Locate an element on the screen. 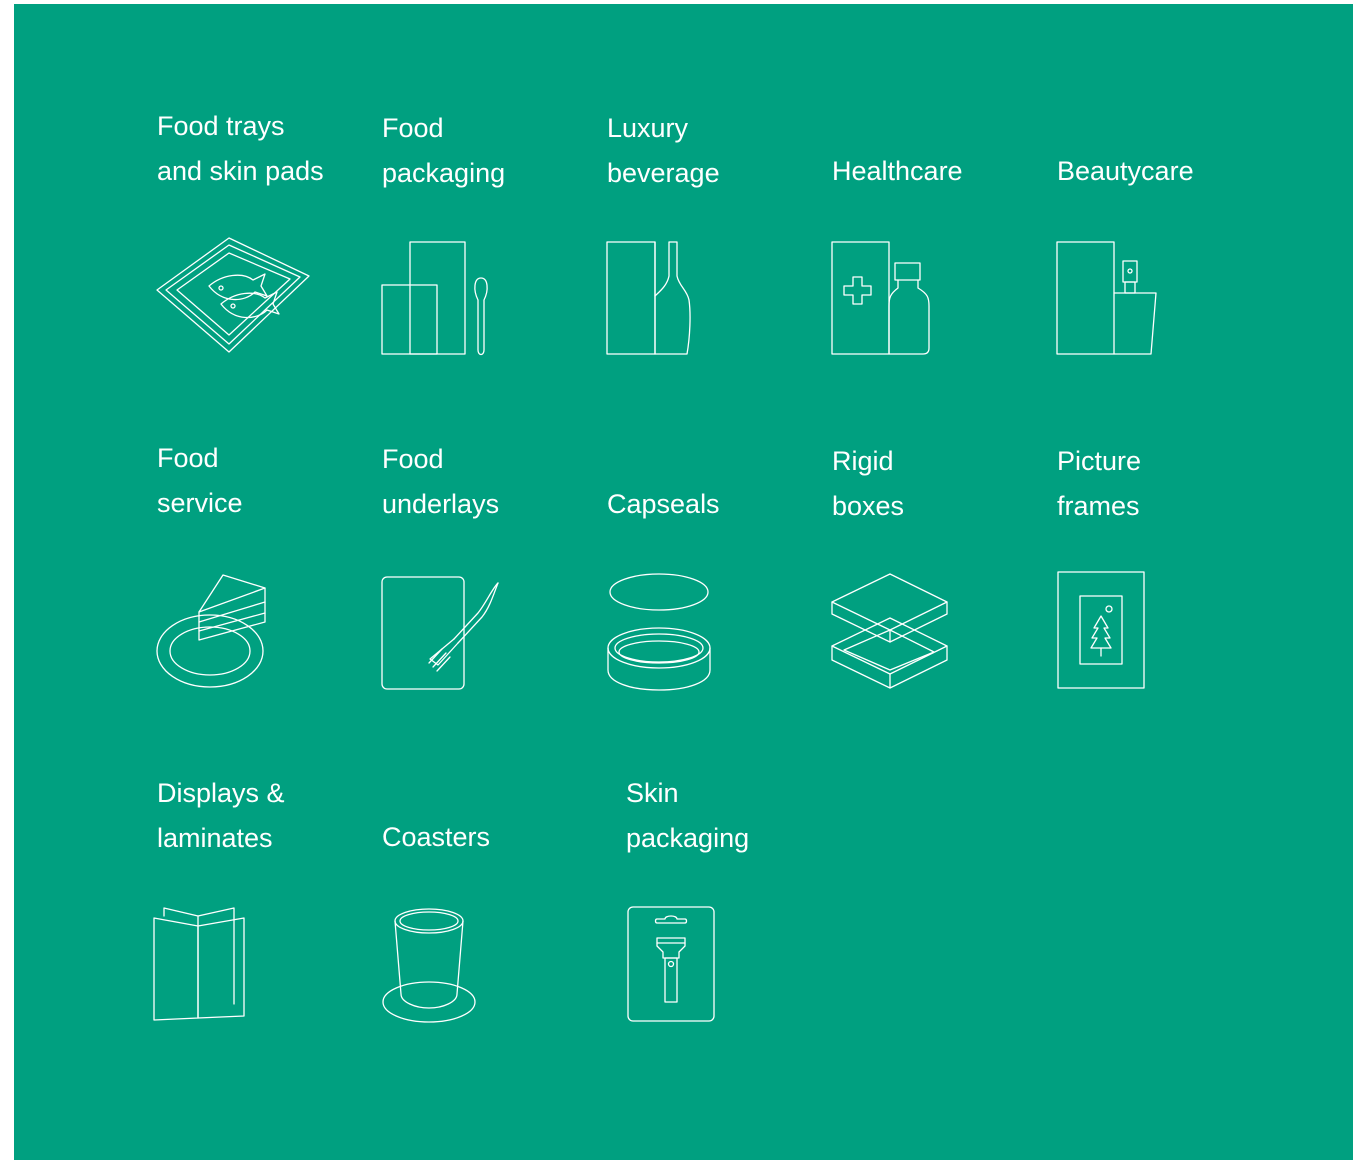 The height and width of the screenshot is (1160, 1362). category-label: Food underlays is located at coordinates (441, 481).